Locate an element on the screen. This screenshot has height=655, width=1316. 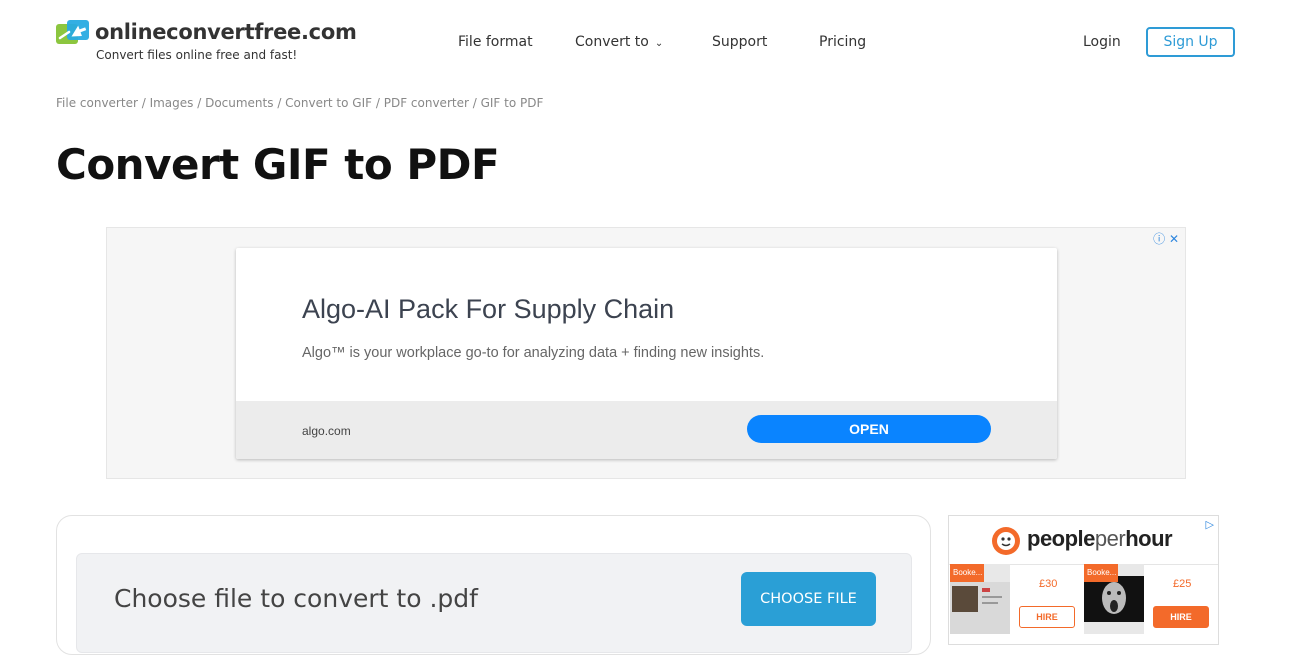
breadcrumb-item: Images is located at coordinates (172, 103).